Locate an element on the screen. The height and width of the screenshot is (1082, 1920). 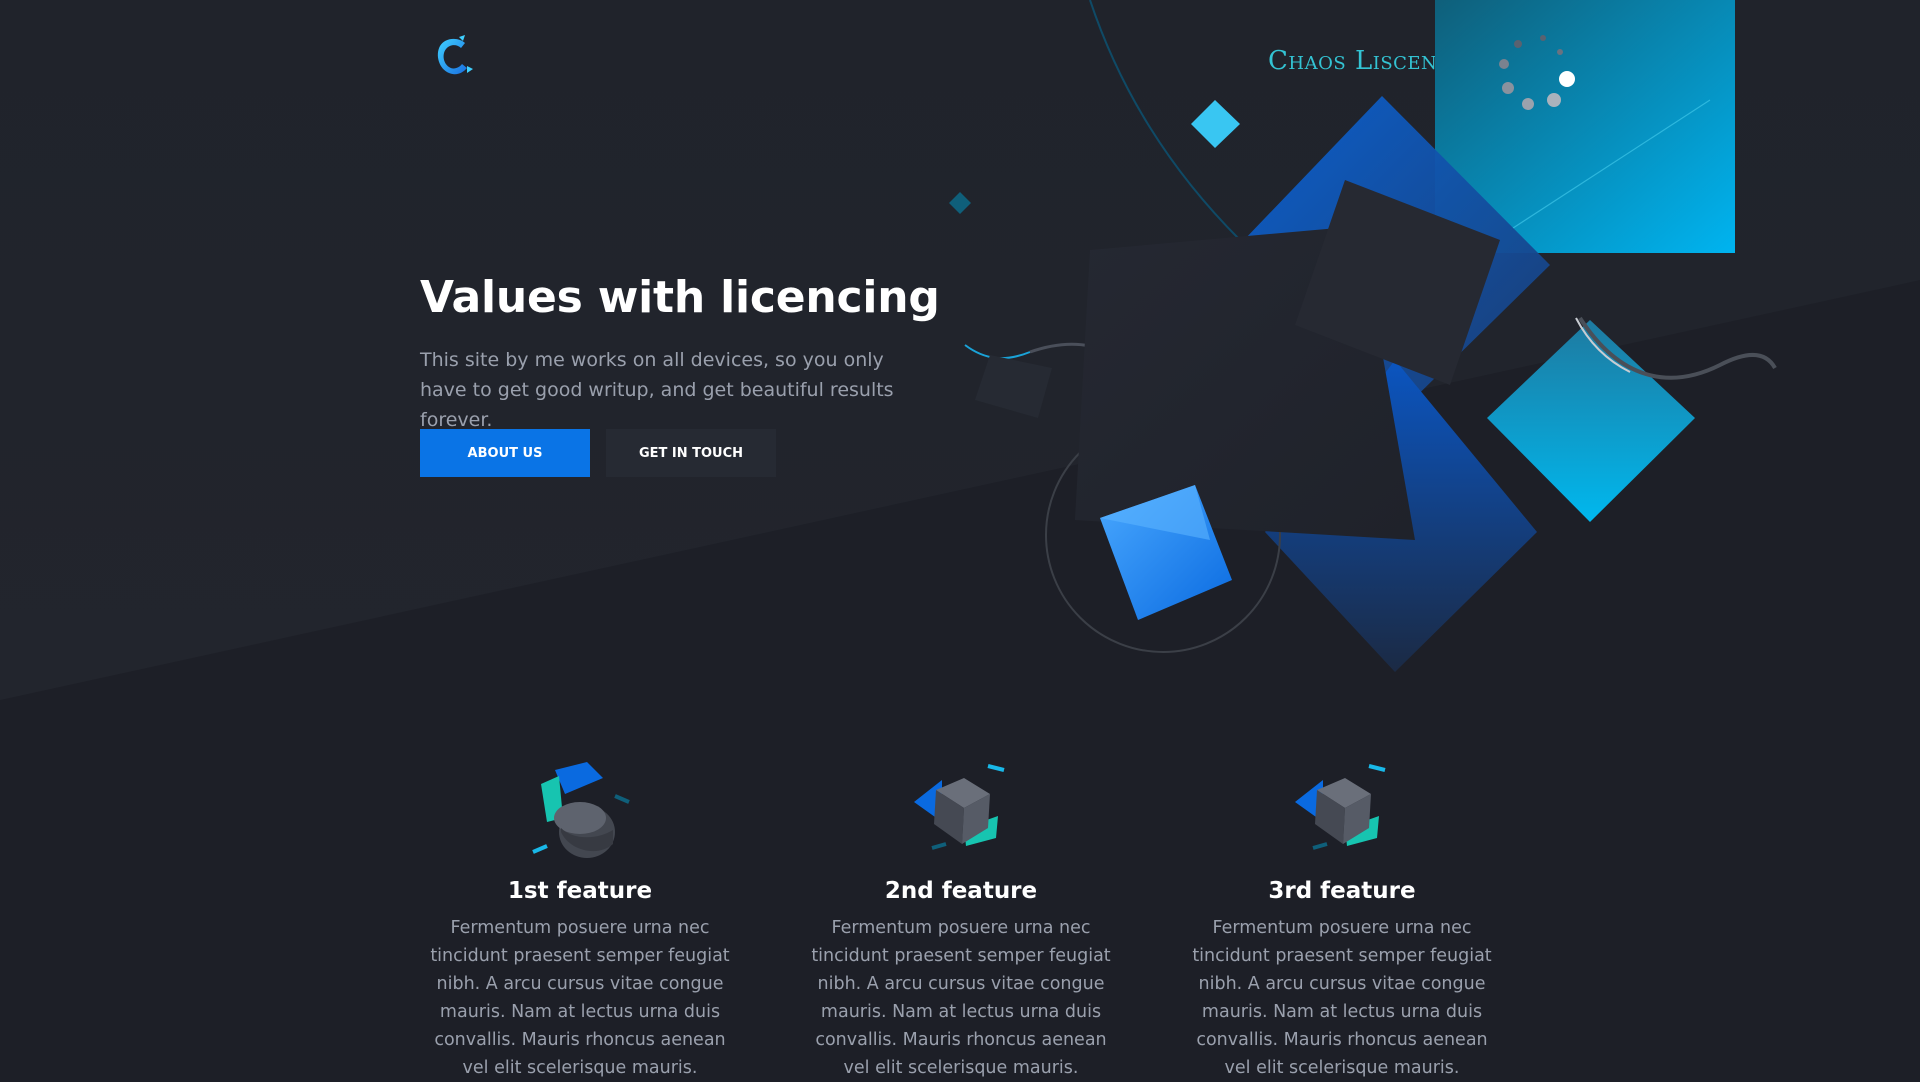
hero-title: Values with licencing is located at coordinates (680, 297).